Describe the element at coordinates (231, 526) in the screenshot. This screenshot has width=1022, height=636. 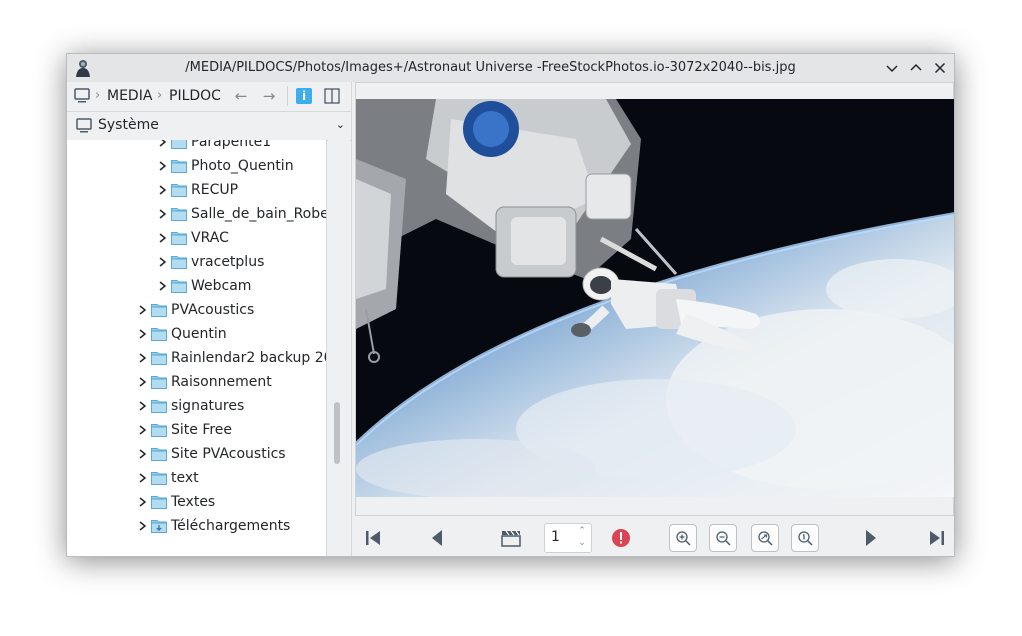
I see `tree-item-label: Téléchargements` at that location.